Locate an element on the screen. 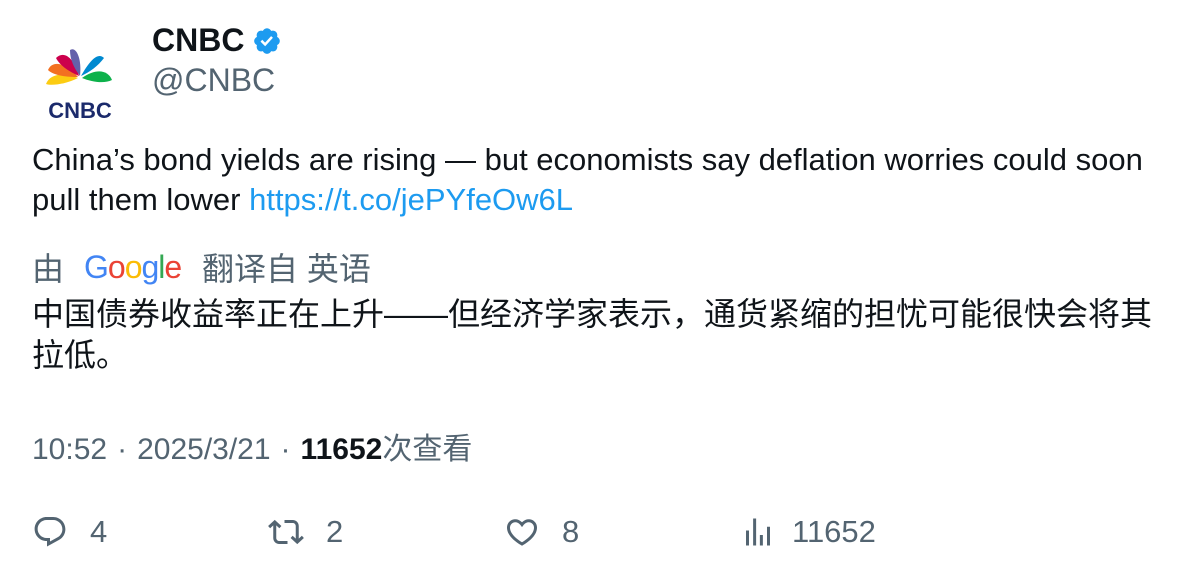 The width and height of the screenshot is (1196, 578). views-action-count: 11652 is located at coordinates (834, 531).